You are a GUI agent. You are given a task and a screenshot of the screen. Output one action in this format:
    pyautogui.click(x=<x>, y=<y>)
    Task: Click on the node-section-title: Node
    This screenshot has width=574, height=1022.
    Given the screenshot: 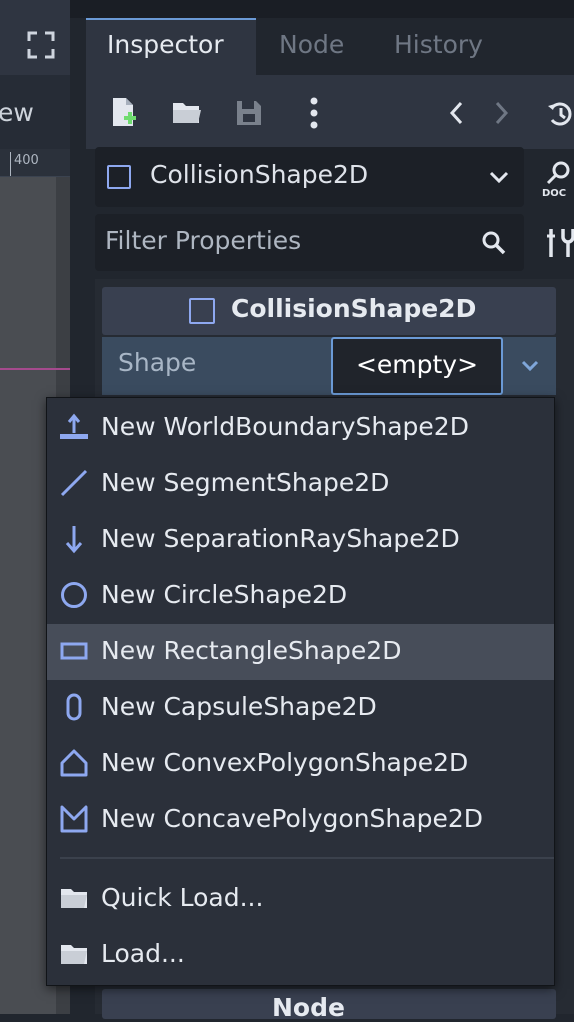 What is the action you would take?
    pyautogui.click(x=308, y=1007)
    